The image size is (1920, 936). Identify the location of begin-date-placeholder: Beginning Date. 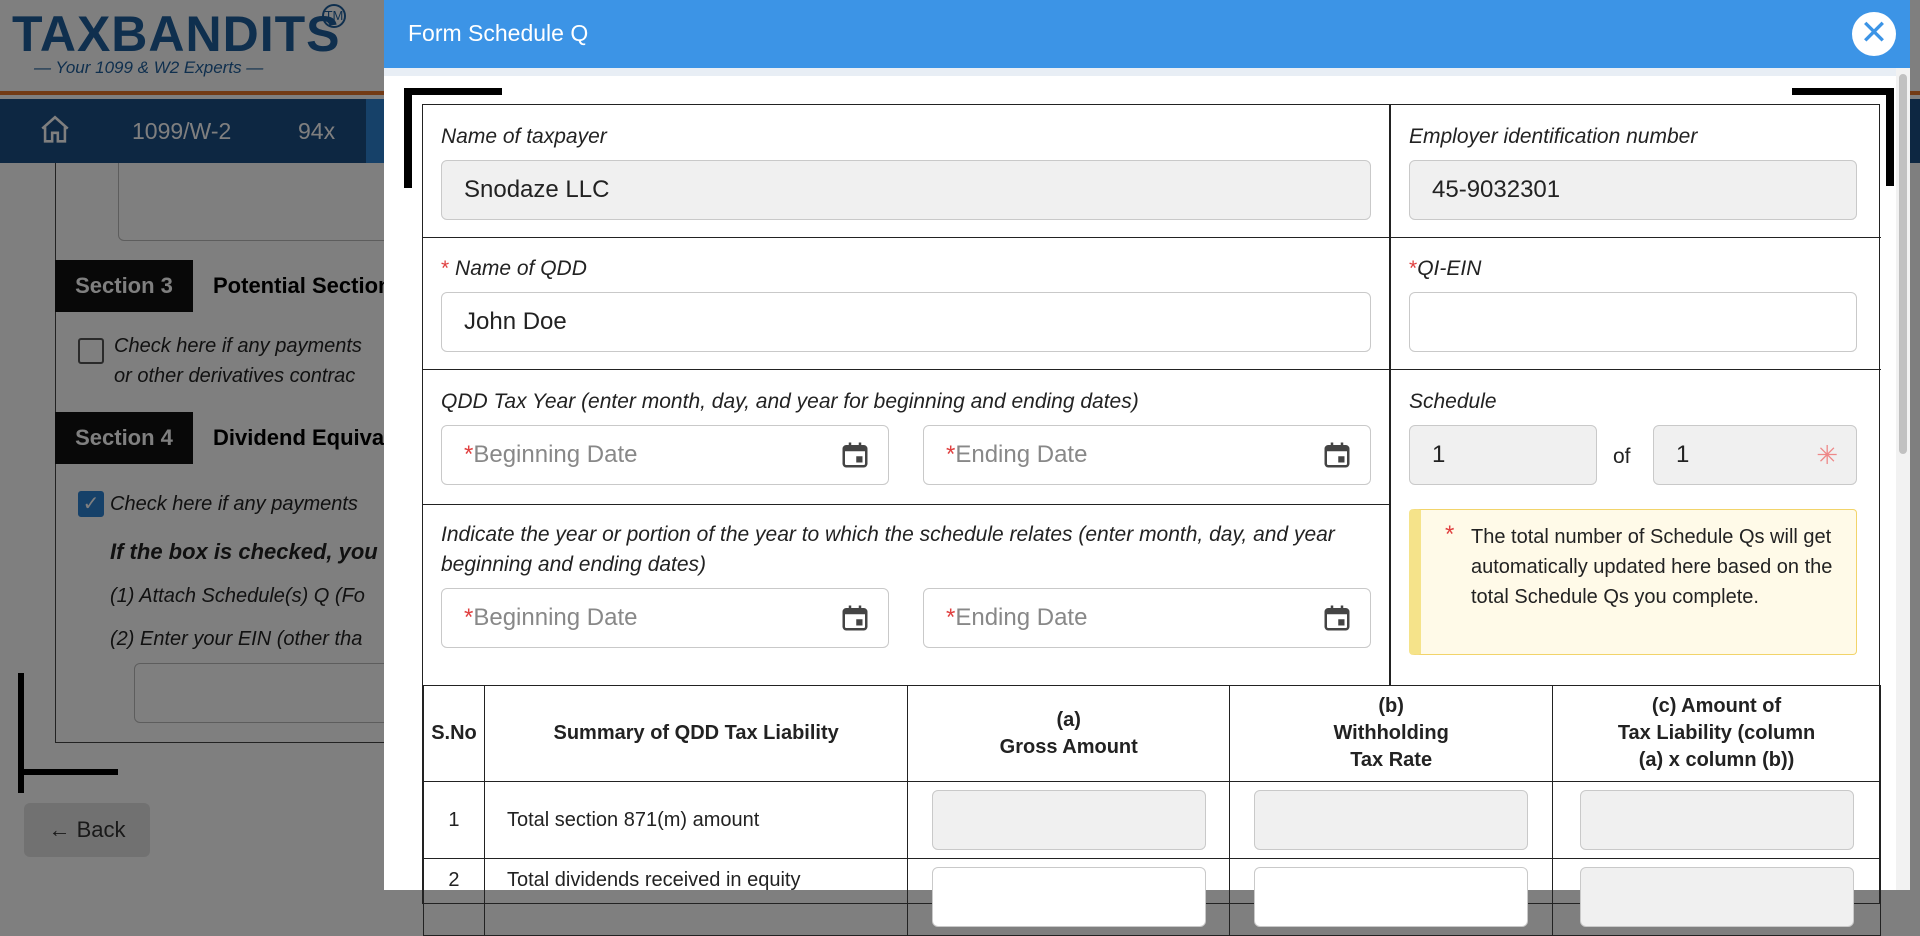
(555, 454).